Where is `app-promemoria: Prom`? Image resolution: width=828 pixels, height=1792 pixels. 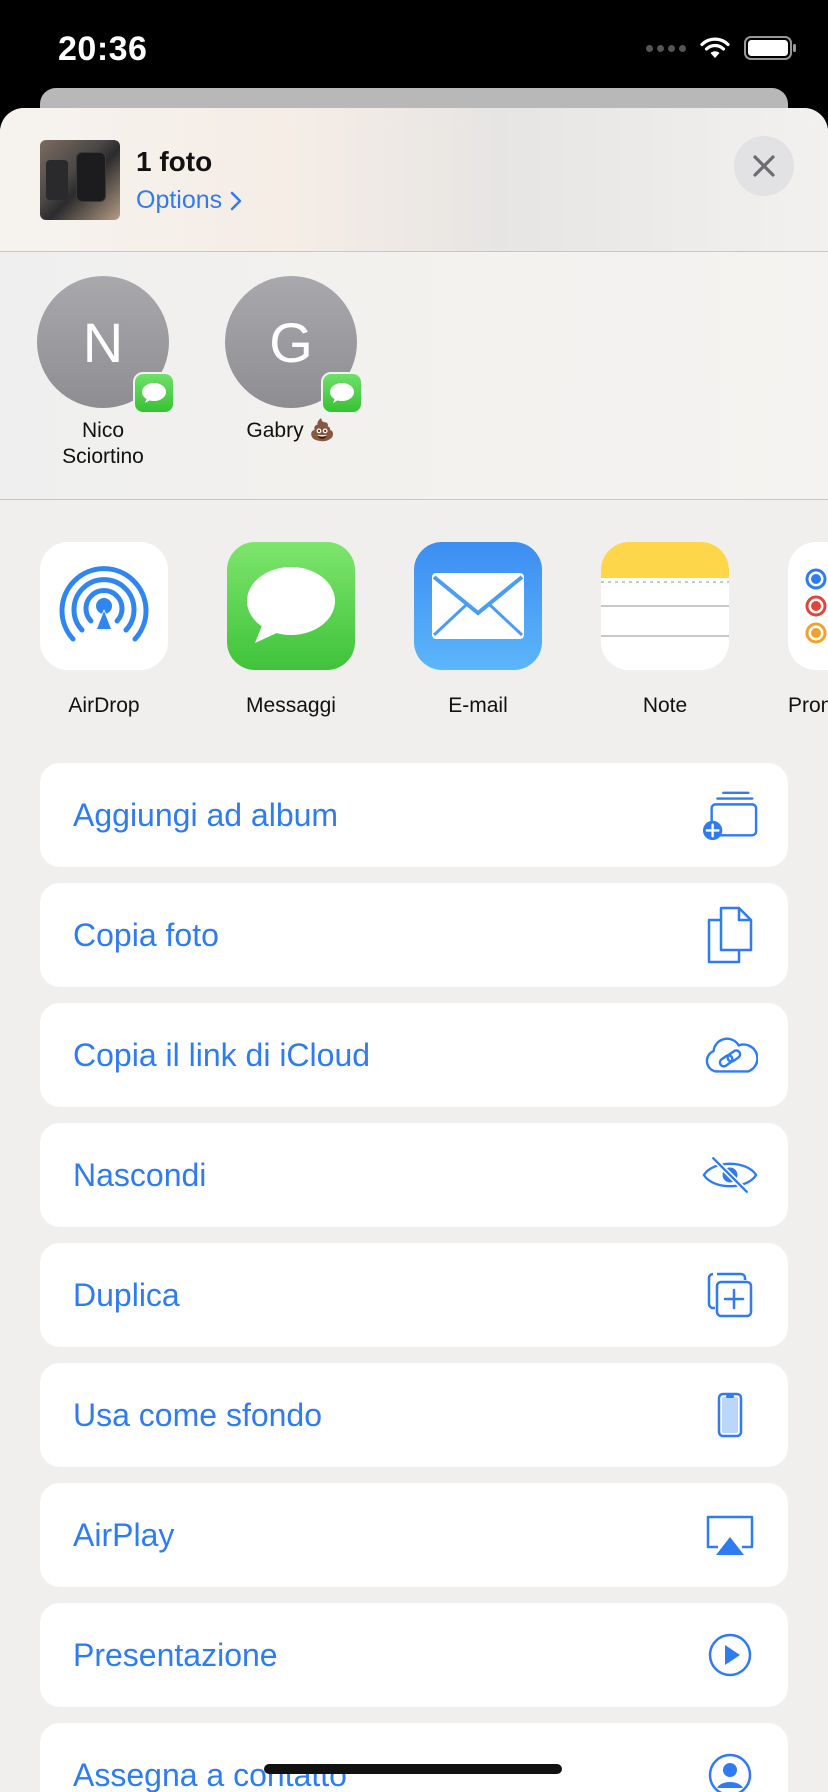
app-promemoria: Prom is located at coordinates (795, 630).